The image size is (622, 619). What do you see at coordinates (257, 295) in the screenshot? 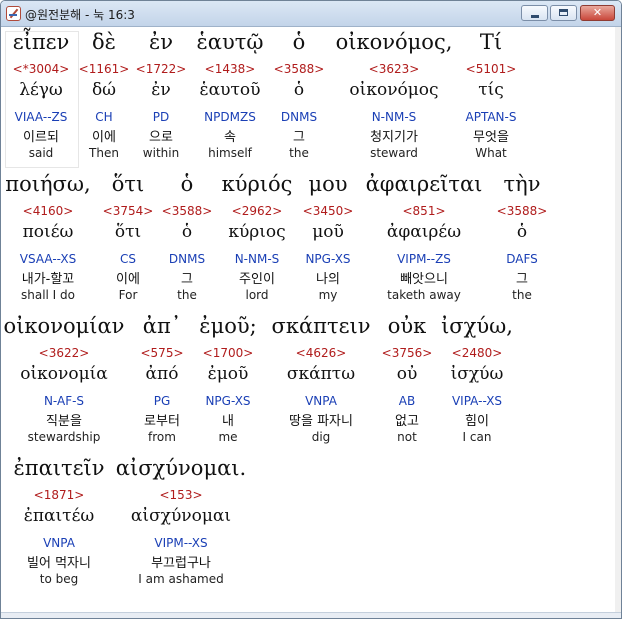
I see `english-gloss: lord` at bounding box center [257, 295].